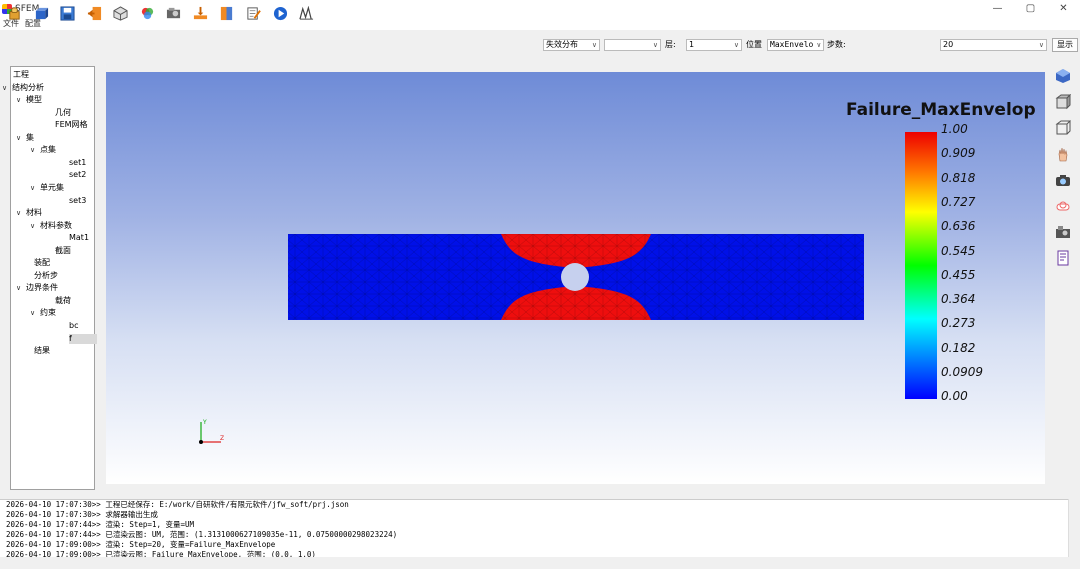 The height and width of the screenshot is (569, 1080). I want to click on tree-node: set1, so click(77, 163).